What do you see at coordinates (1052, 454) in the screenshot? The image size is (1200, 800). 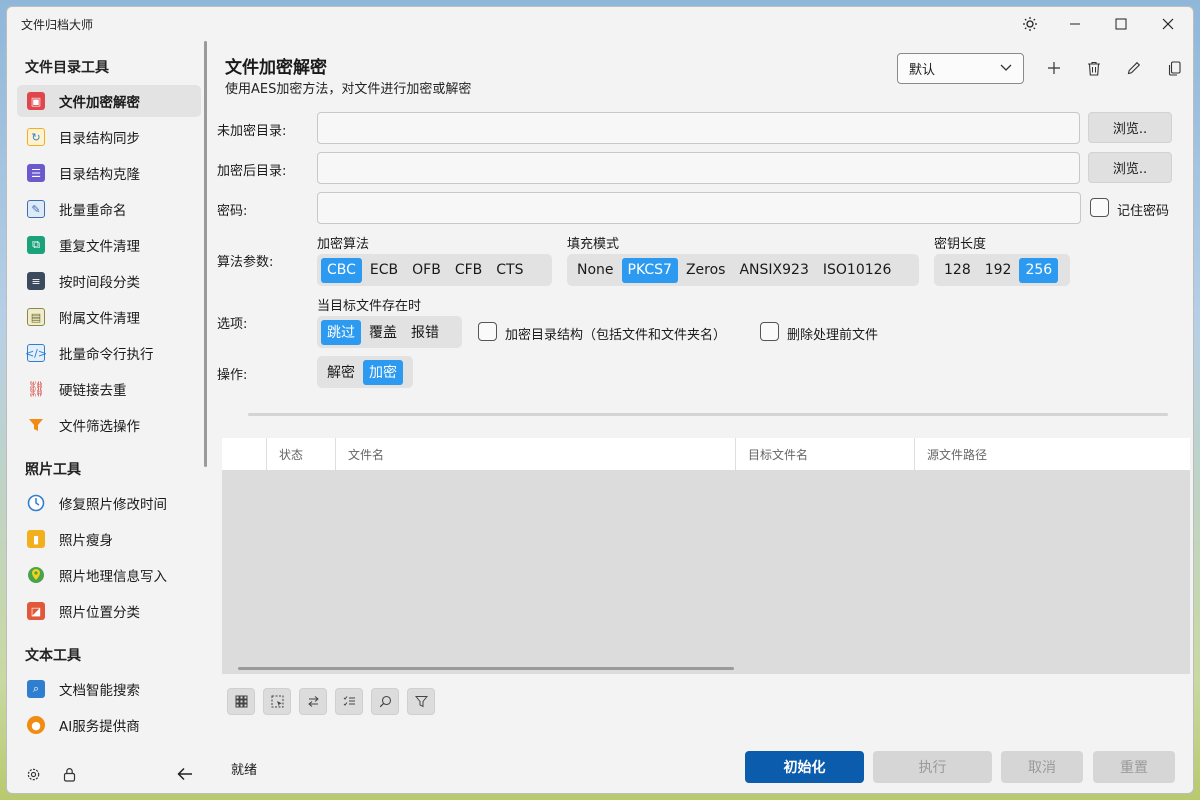 I see `column-header-source-path: 源文件路径` at bounding box center [1052, 454].